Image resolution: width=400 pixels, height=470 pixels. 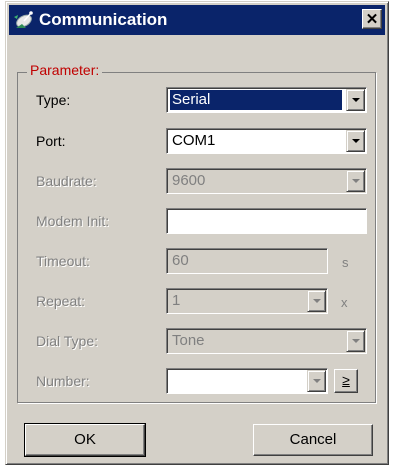 What do you see at coordinates (73, 221) in the screenshot?
I see `modem-init-label: Modem Init:` at bounding box center [73, 221].